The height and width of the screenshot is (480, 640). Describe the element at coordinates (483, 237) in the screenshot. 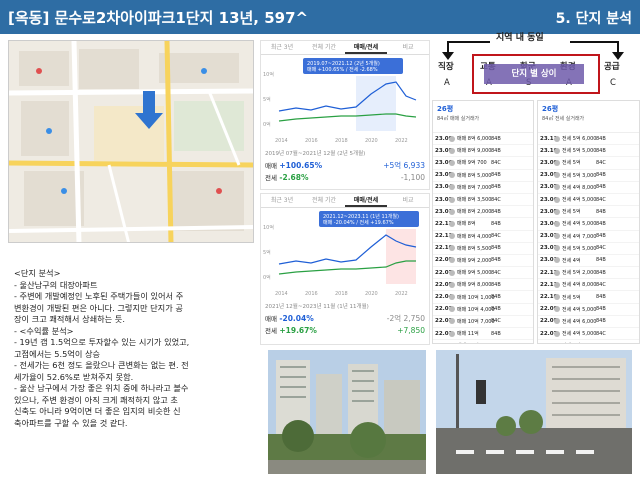

I see `table-row: 22.11 매매 8억 4,000 84C` at that location.